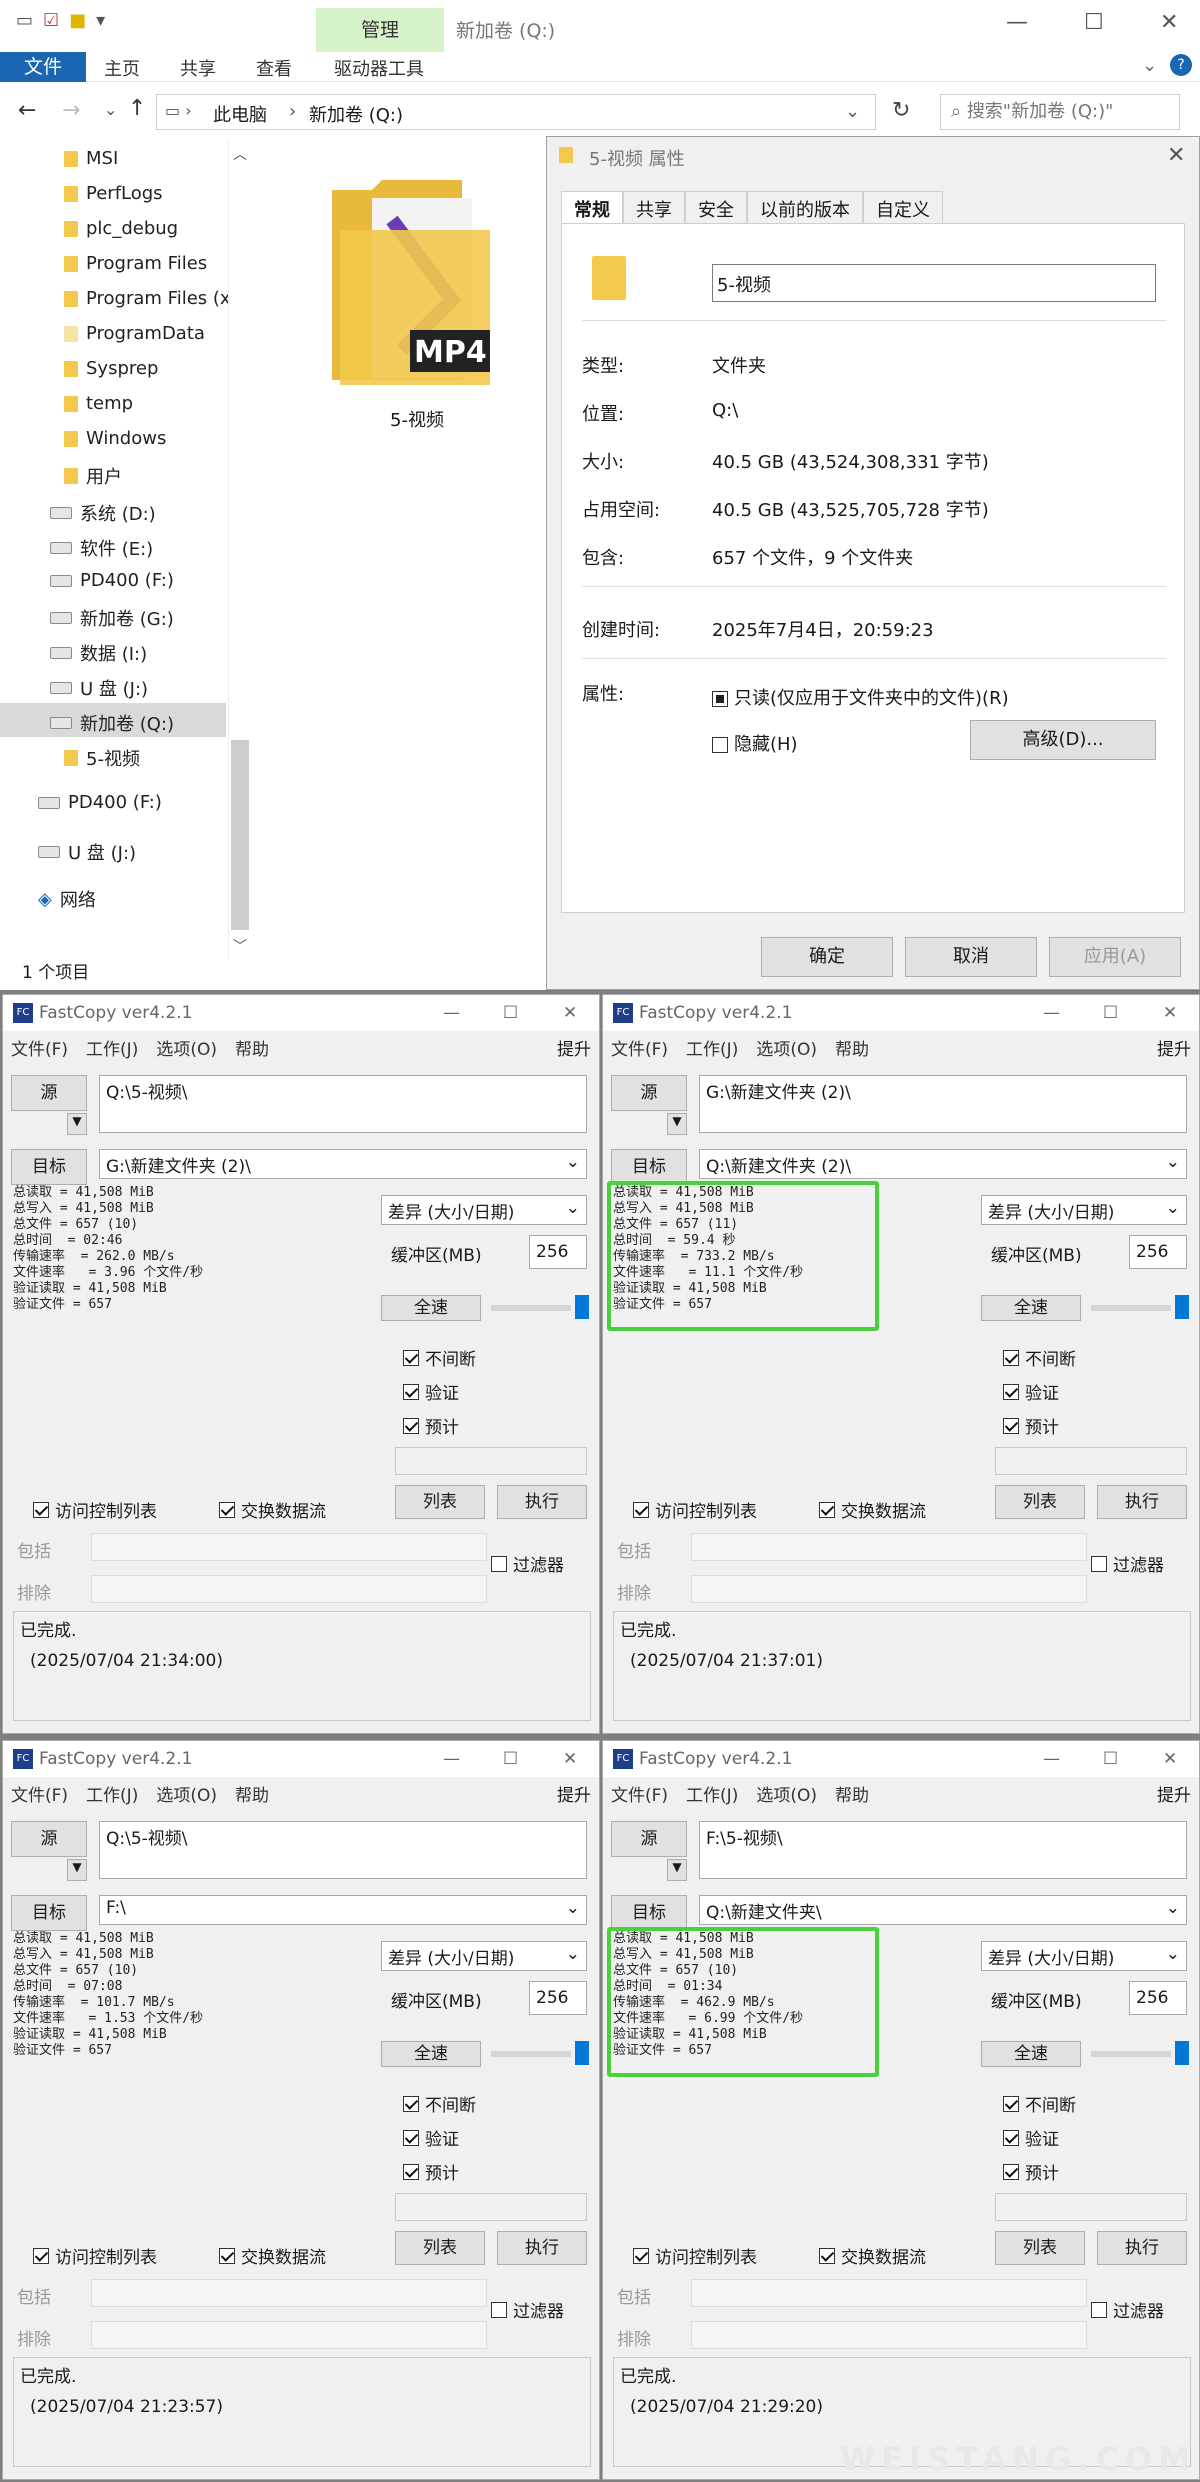 The width and height of the screenshot is (1200, 2482). What do you see at coordinates (971, 957) in the screenshot?
I see `cancel-button: 取消` at bounding box center [971, 957].